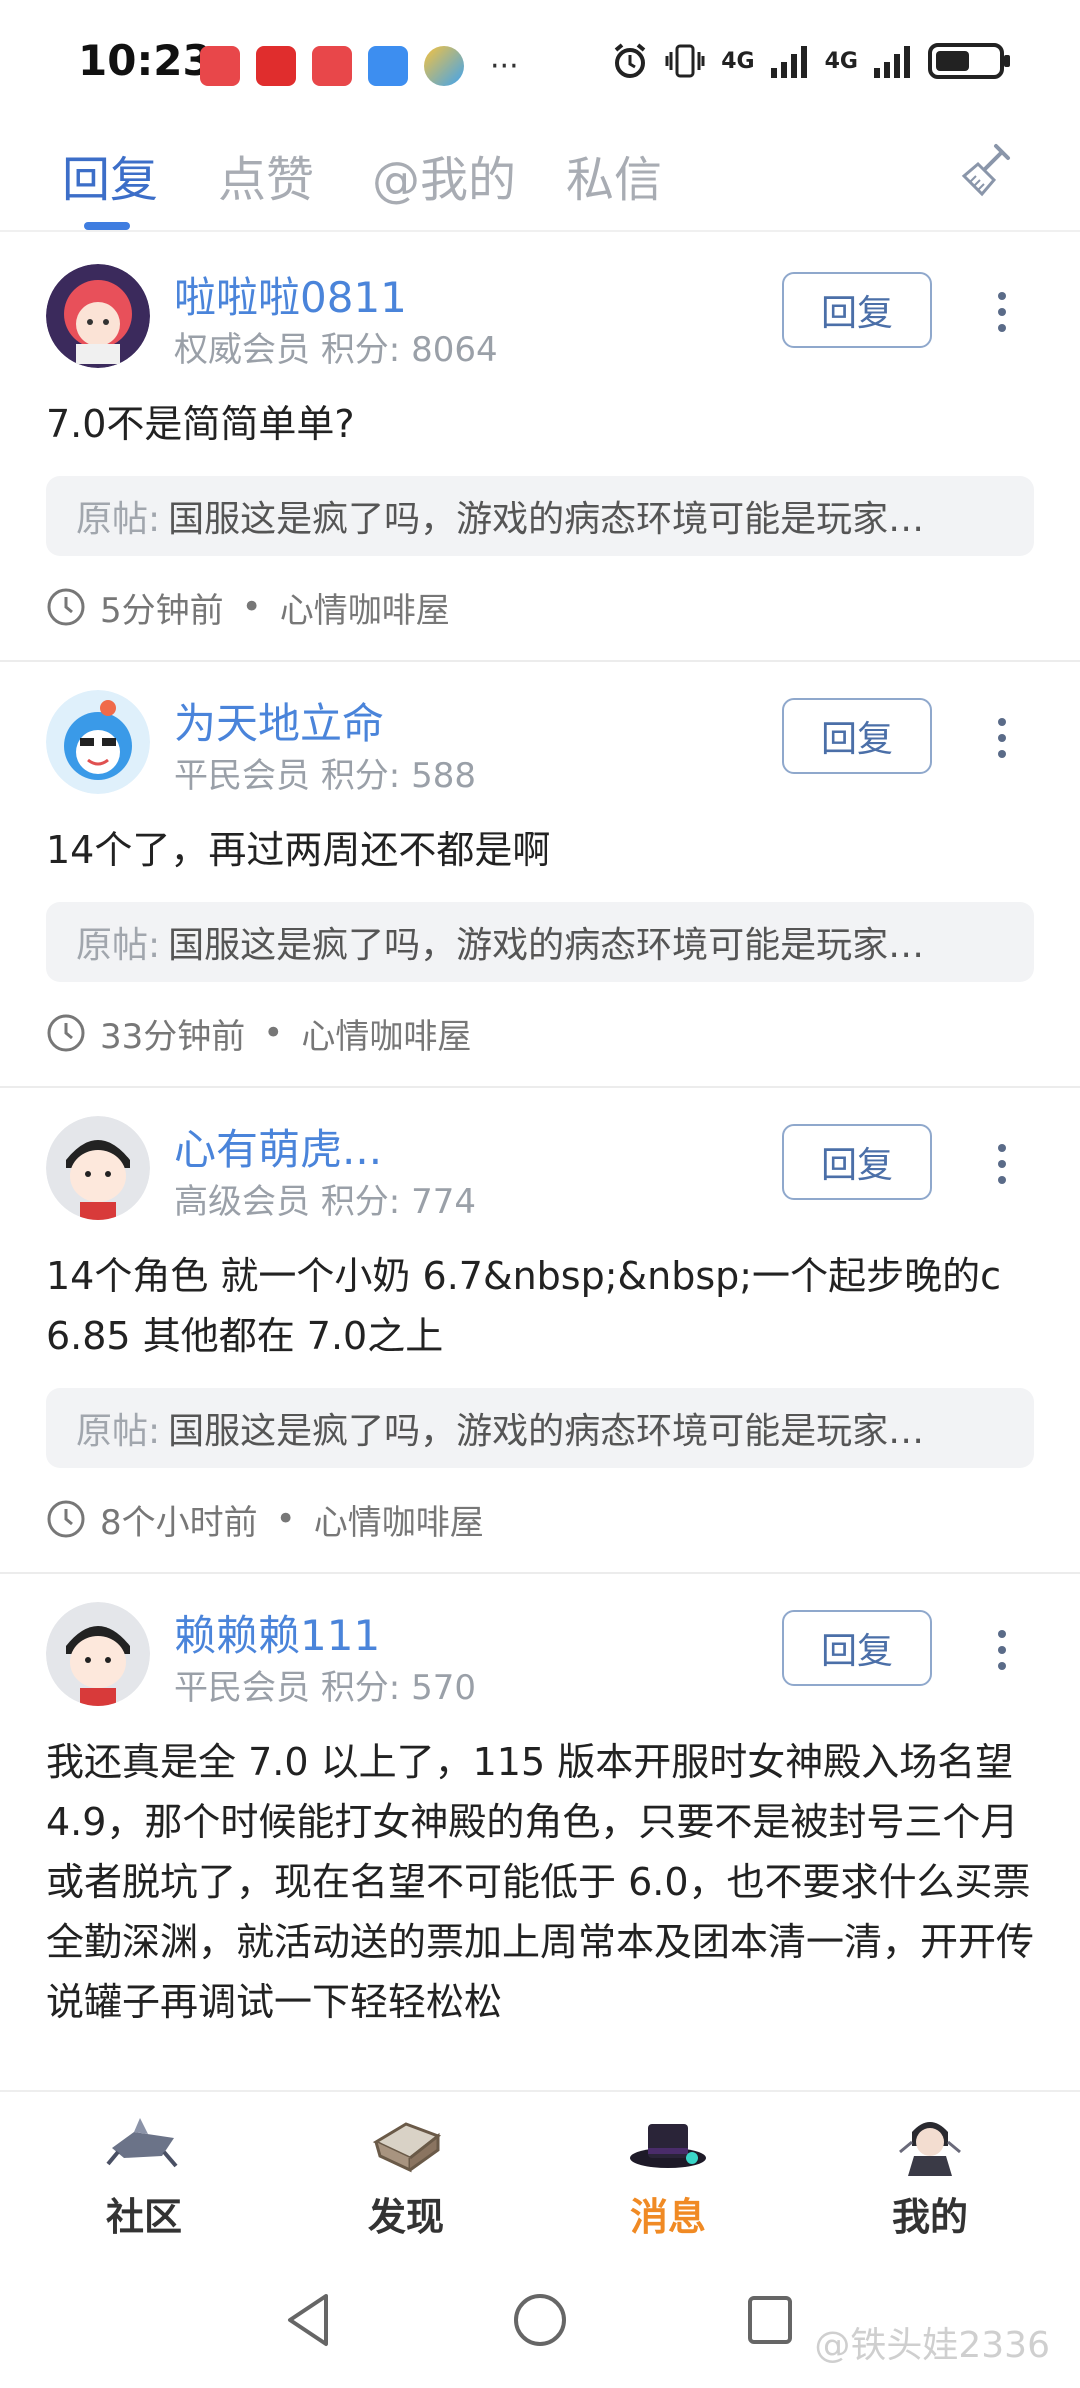 This screenshot has width=1080, height=2388. What do you see at coordinates (540, 60) in the screenshot?
I see `status-bar: 10:23 ··· 4G 4G` at bounding box center [540, 60].